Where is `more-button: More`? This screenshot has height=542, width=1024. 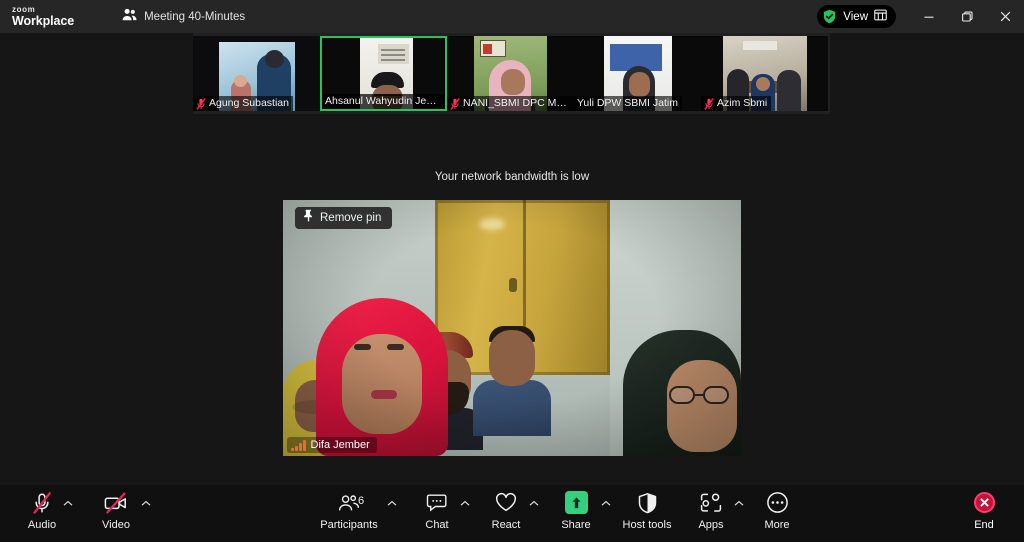
more-button: More is located at coordinates (777, 510).